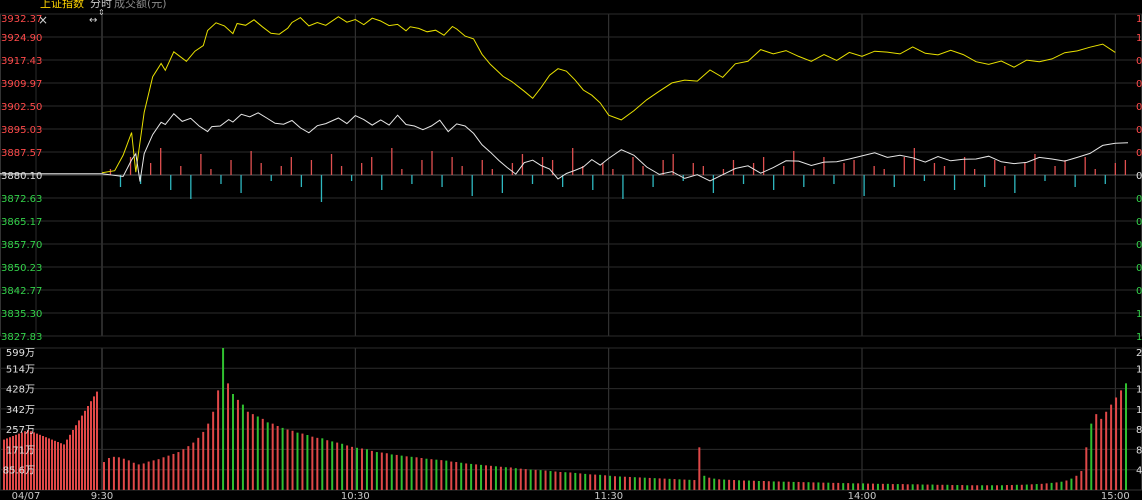  I want to click on resize-handle-icon: ↔, so click(93, 21).